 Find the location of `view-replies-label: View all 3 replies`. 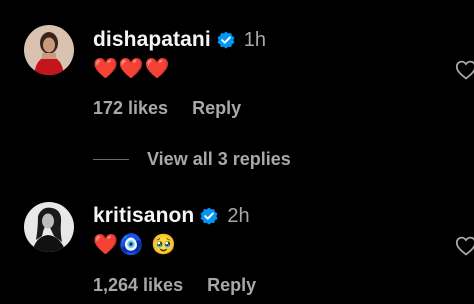

view-replies-label: View all 3 replies is located at coordinates (219, 159).